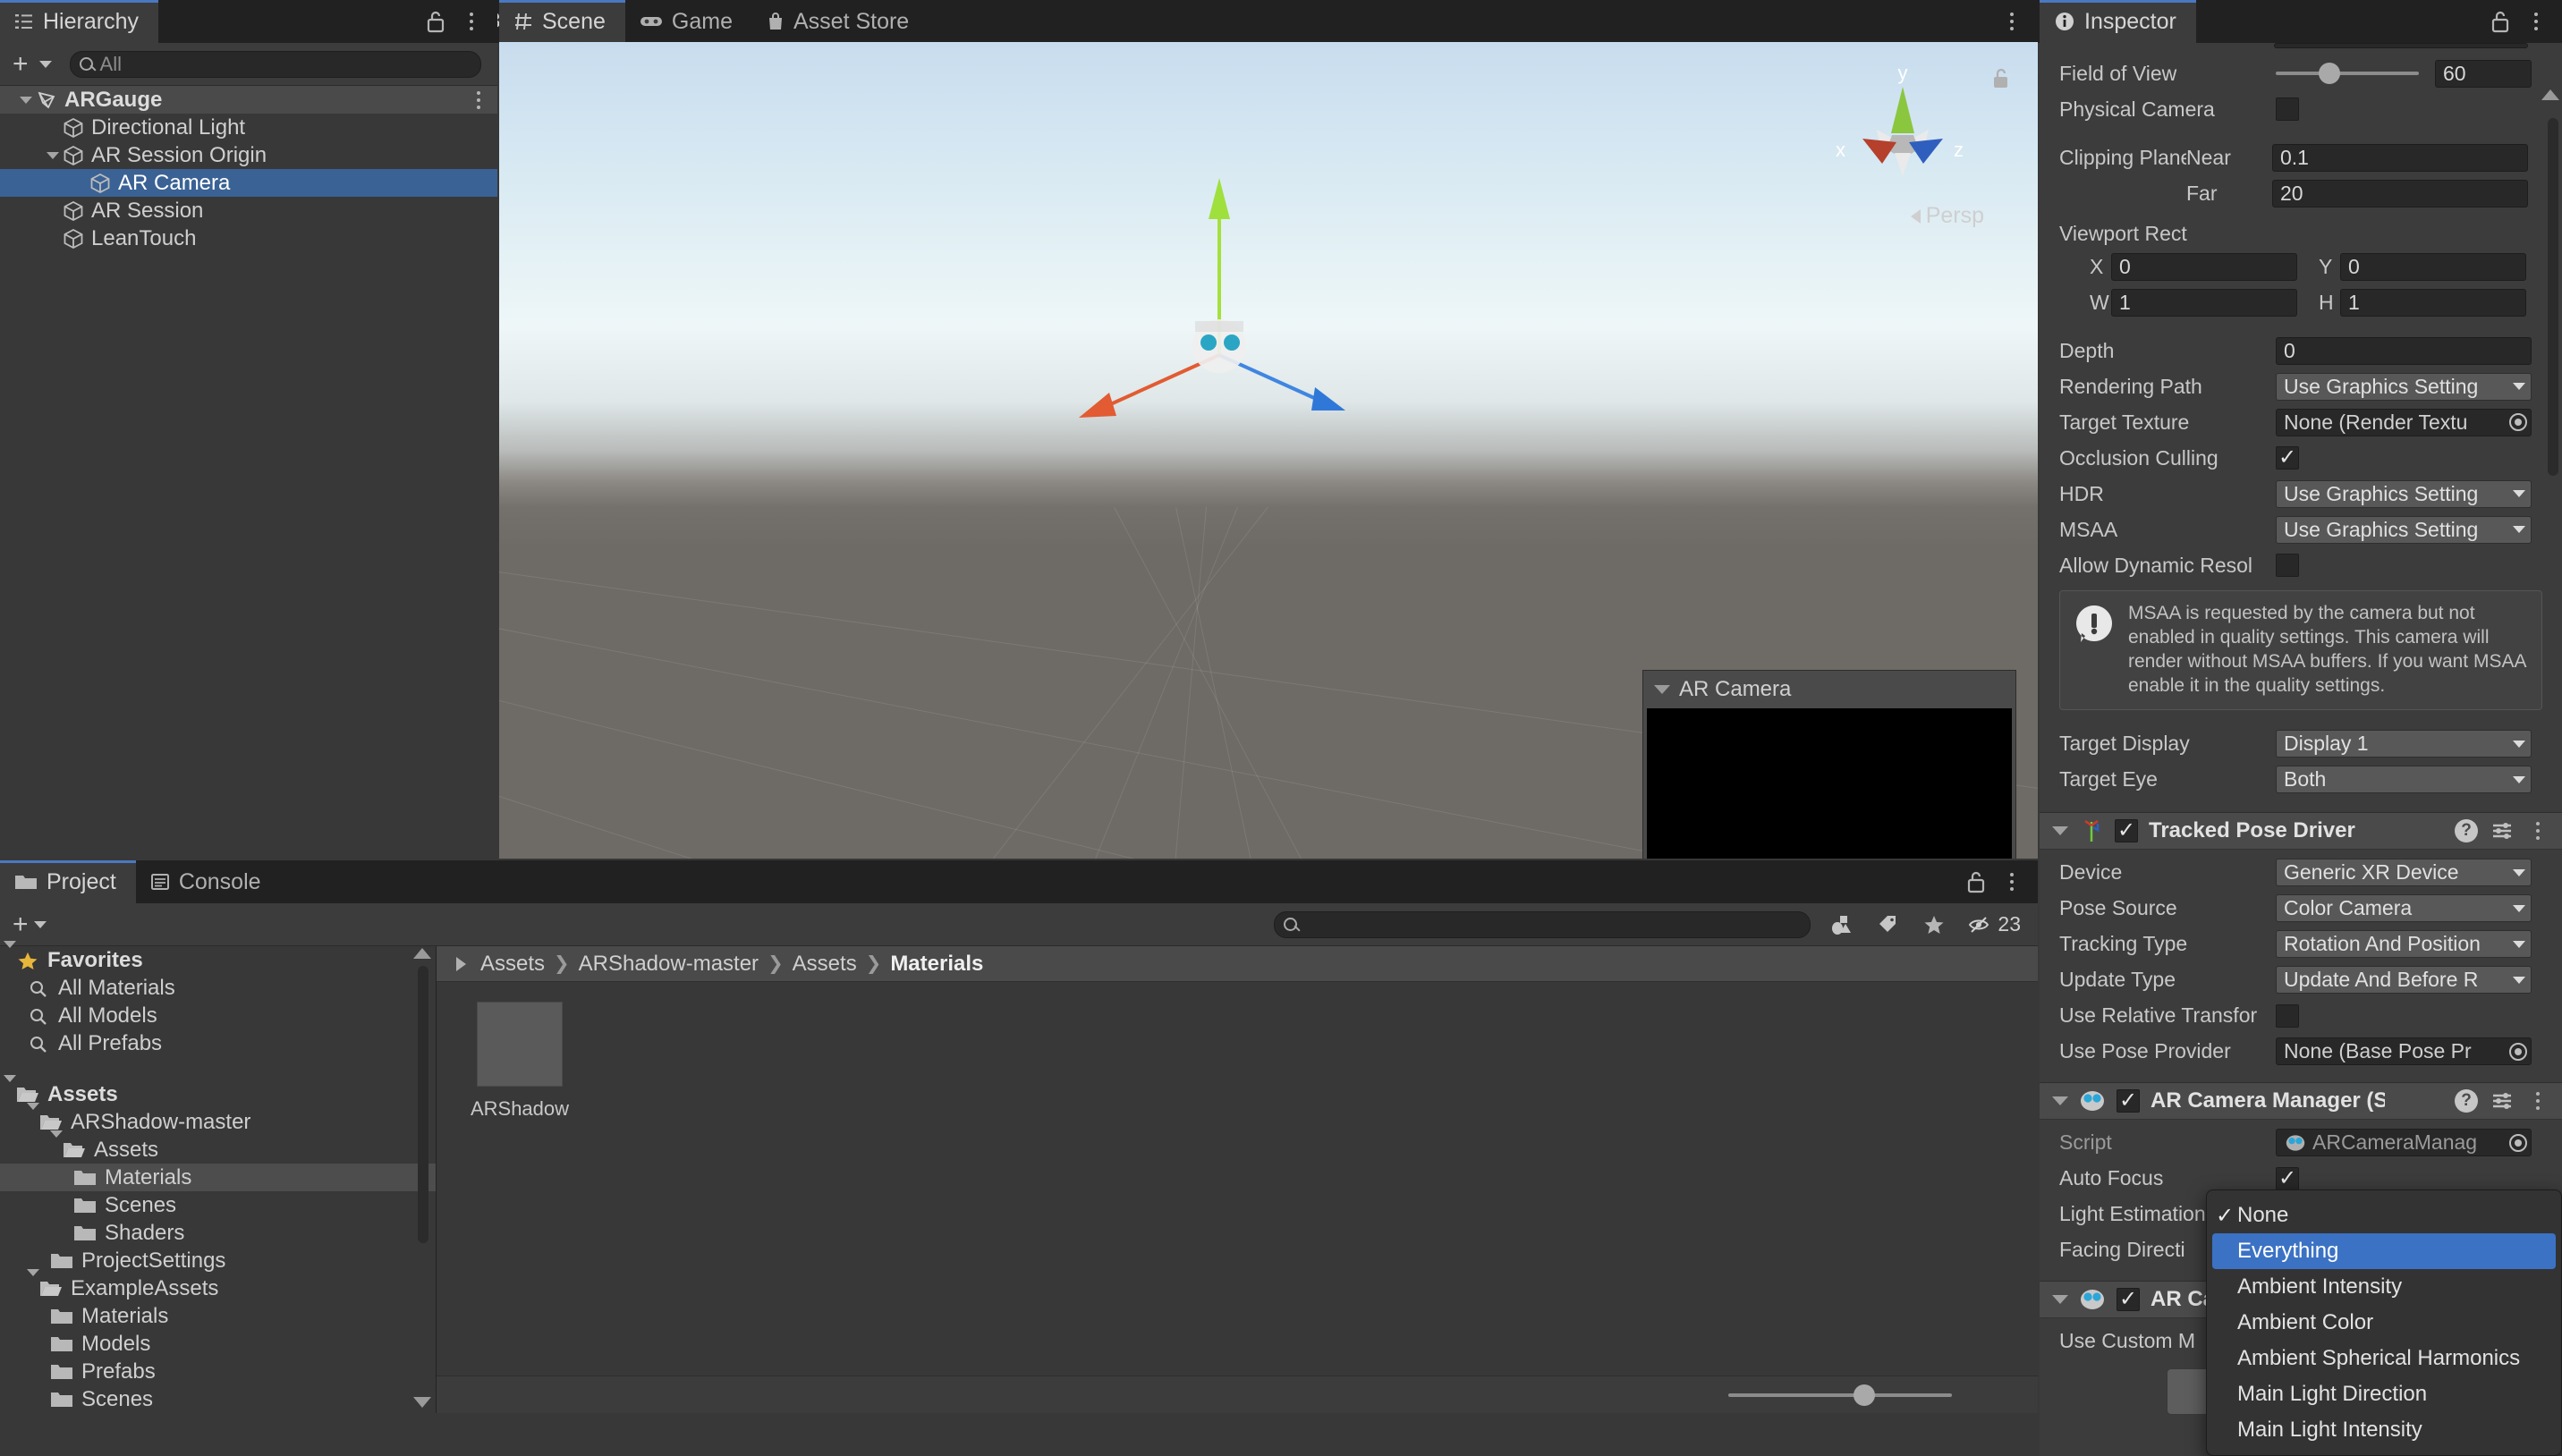 Image resolution: width=2562 pixels, height=1456 pixels. Describe the element at coordinates (461, 964) in the screenshot. I see `breadcrumb-back-icon` at that location.